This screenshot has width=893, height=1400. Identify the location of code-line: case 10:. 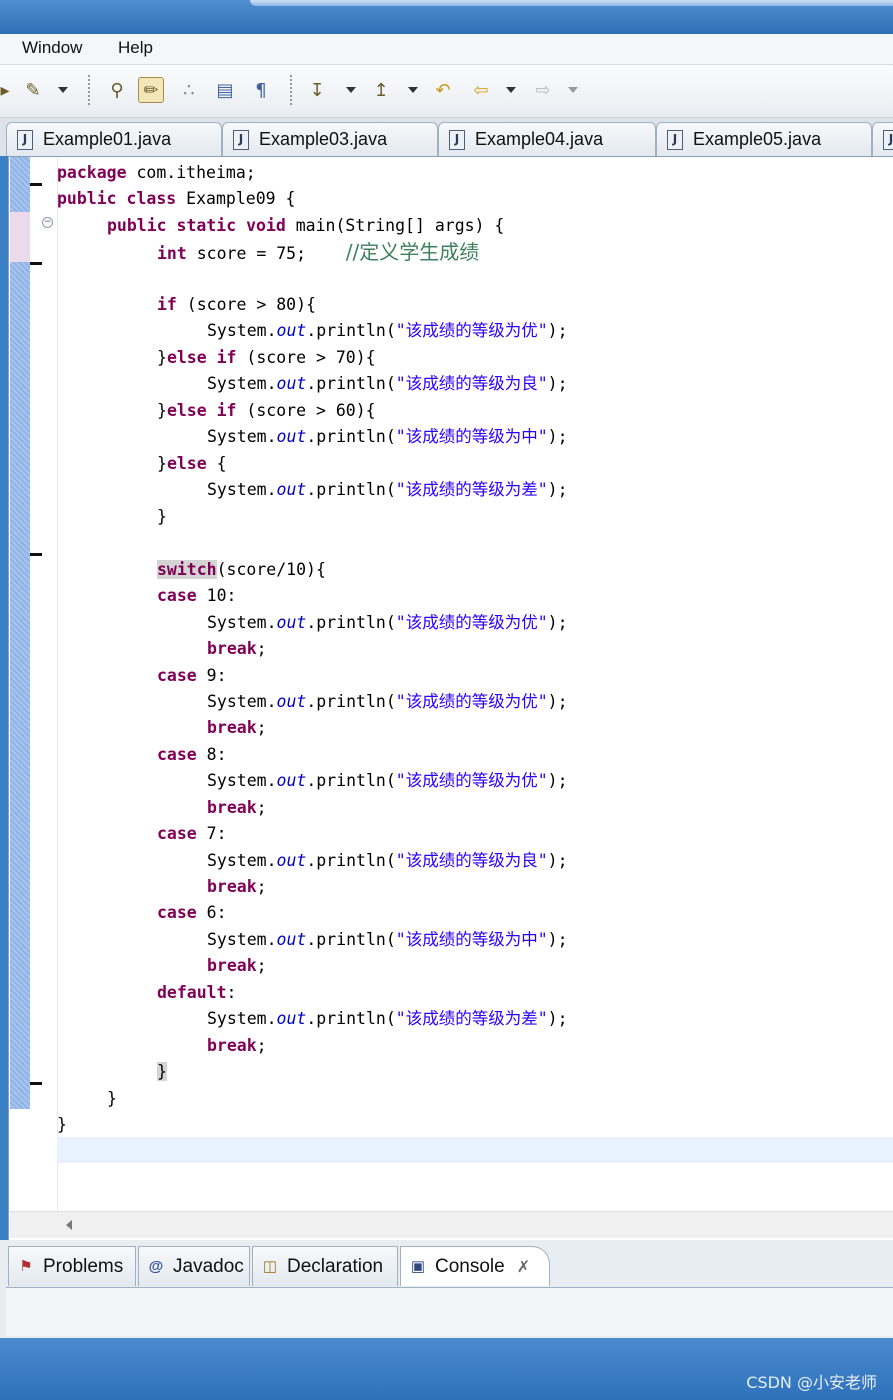
(197, 595).